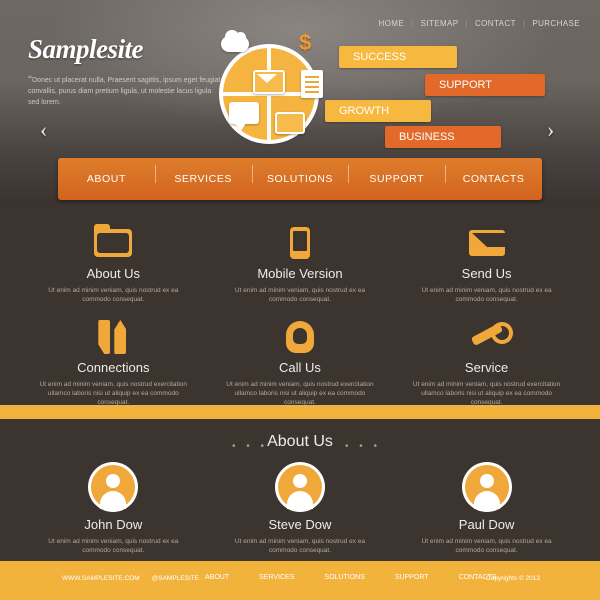  What do you see at coordinates (440, 23) in the screenshot?
I see `top-nav-sitemap: SITEMAP` at bounding box center [440, 23].